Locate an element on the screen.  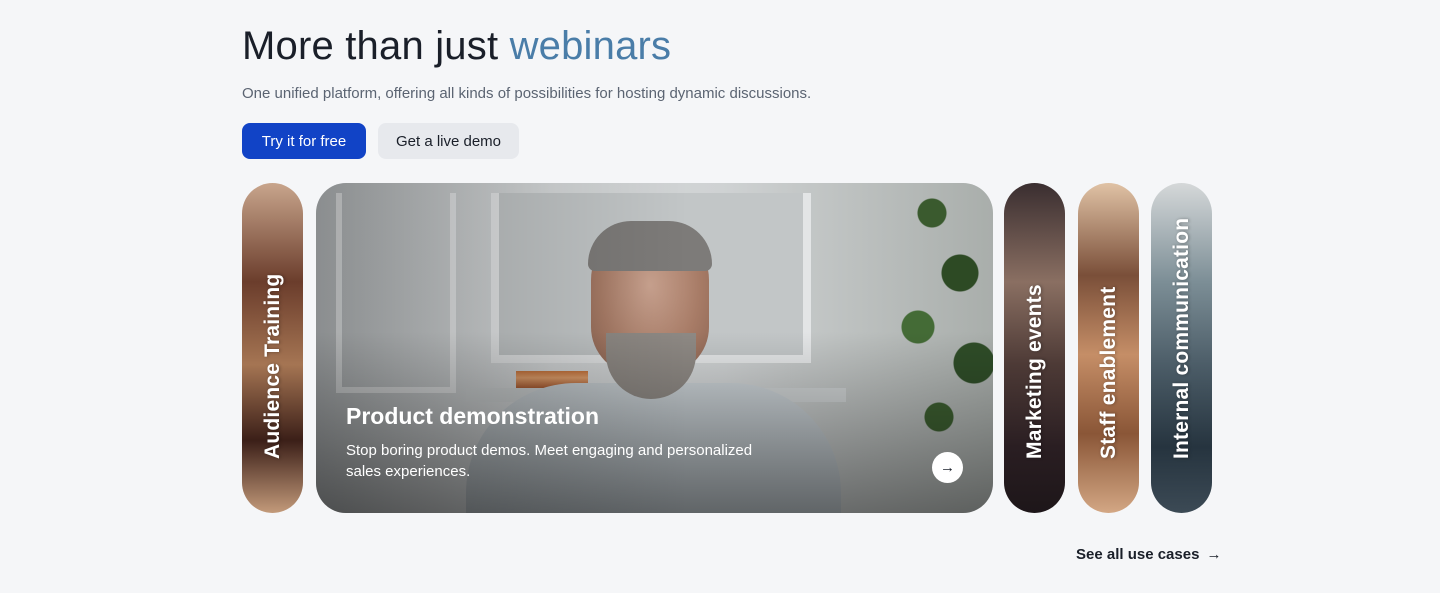
see-all-label: See all use cases is located at coordinates (1138, 554).